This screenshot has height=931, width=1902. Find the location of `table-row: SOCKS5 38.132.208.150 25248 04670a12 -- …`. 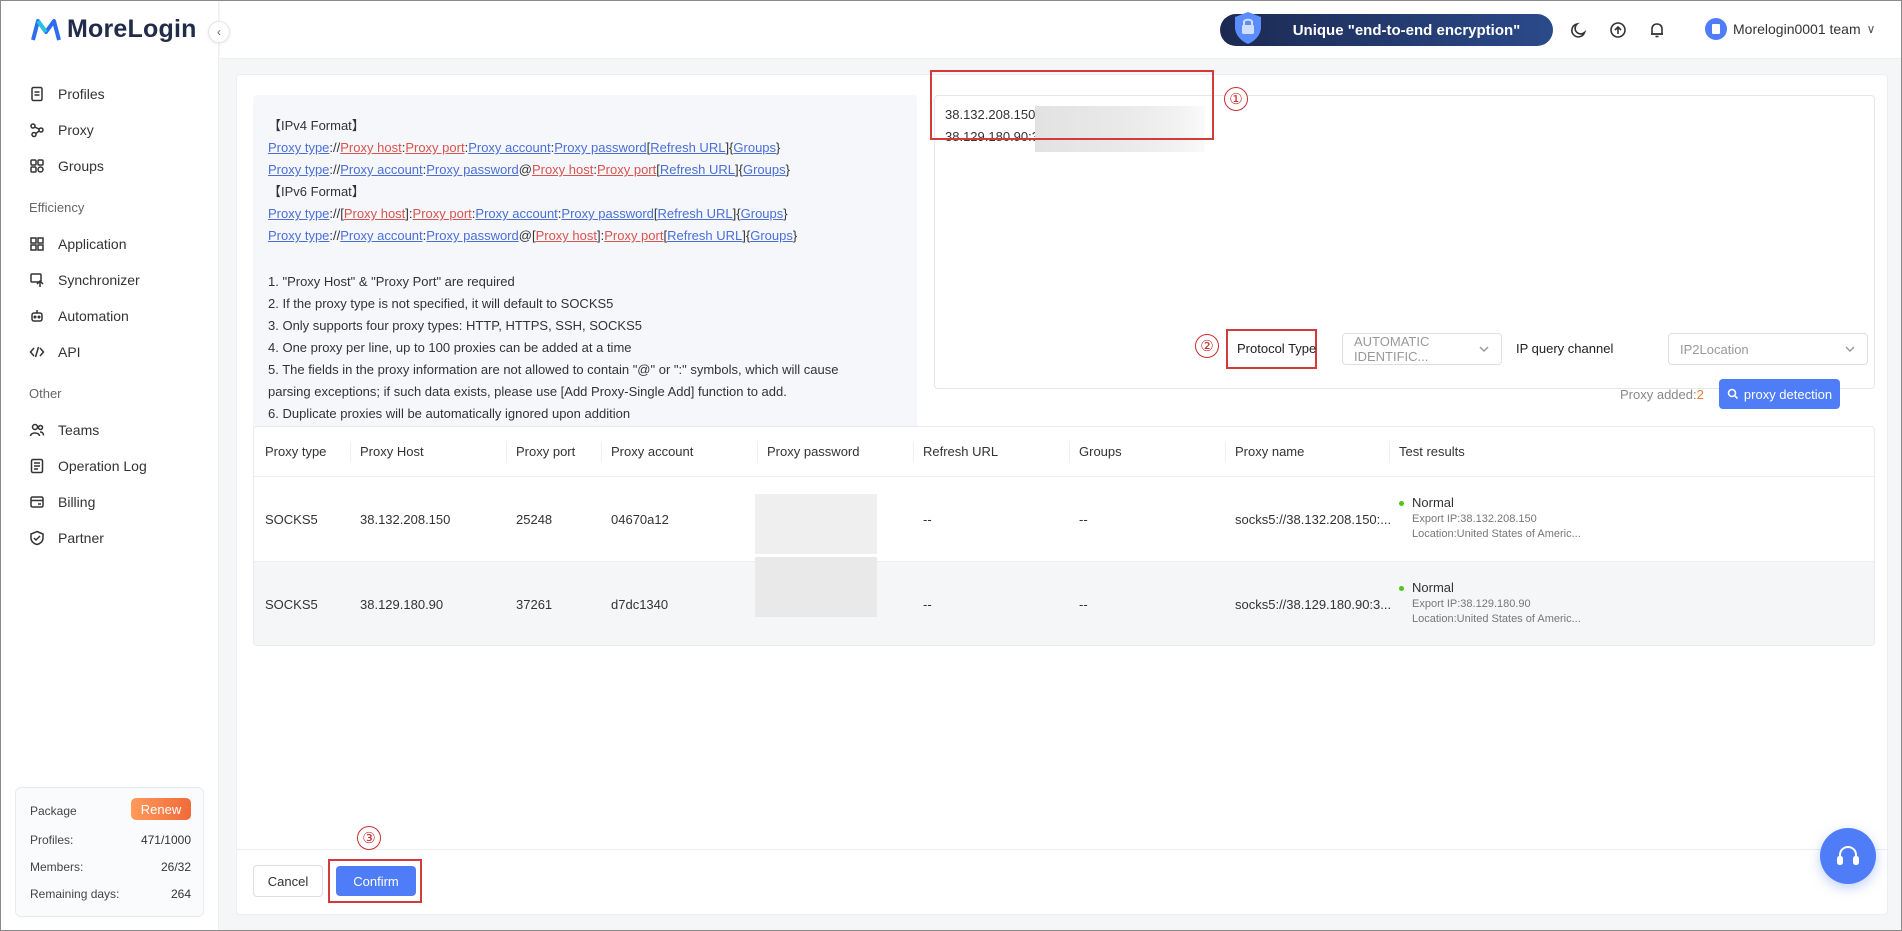

table-row: SOCKS5 38.132.208.150 25248 04670a12 -- … is located at coordinates (1064, 519).